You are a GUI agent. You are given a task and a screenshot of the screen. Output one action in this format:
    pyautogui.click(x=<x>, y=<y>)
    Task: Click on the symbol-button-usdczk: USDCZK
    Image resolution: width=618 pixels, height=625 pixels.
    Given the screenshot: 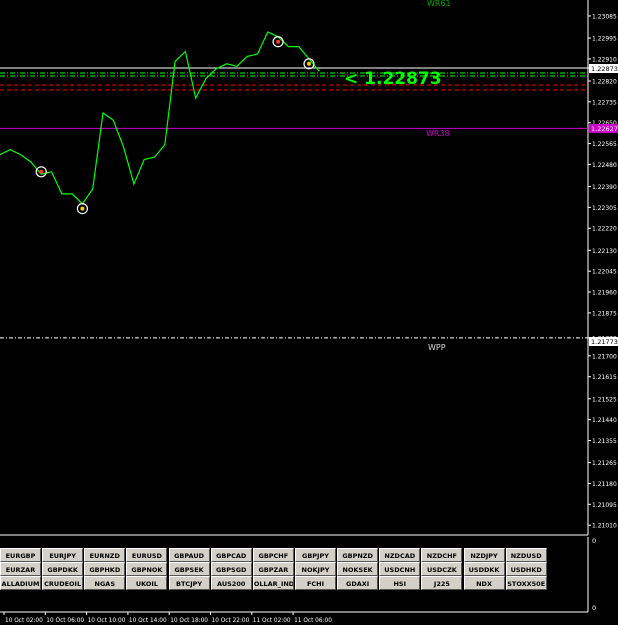 What is the action you would take?
    pyautogui.click(x=442, y=569)
    